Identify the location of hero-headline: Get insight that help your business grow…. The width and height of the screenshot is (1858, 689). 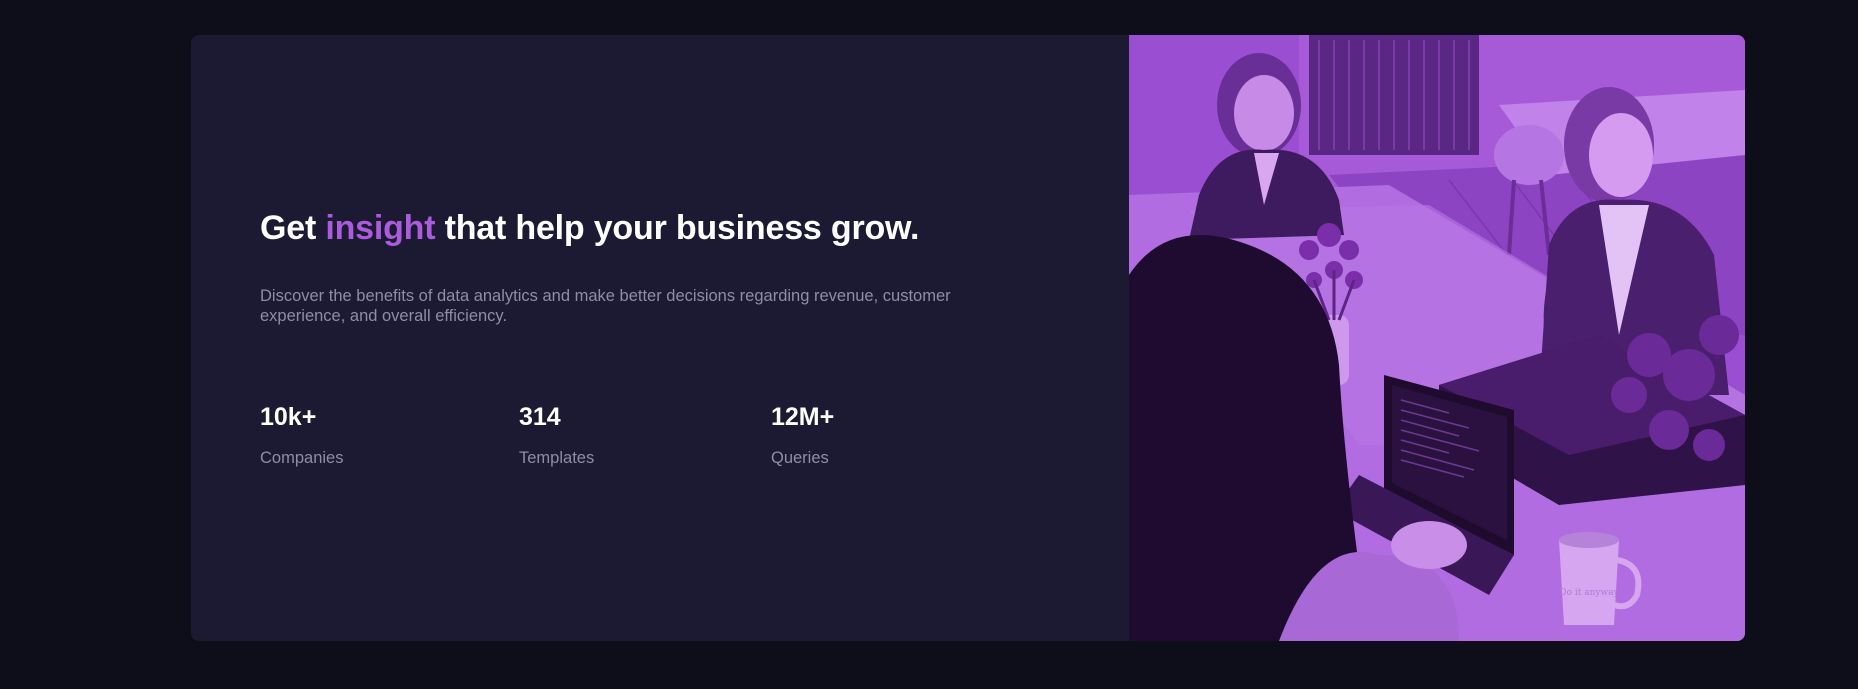
(589, 228).